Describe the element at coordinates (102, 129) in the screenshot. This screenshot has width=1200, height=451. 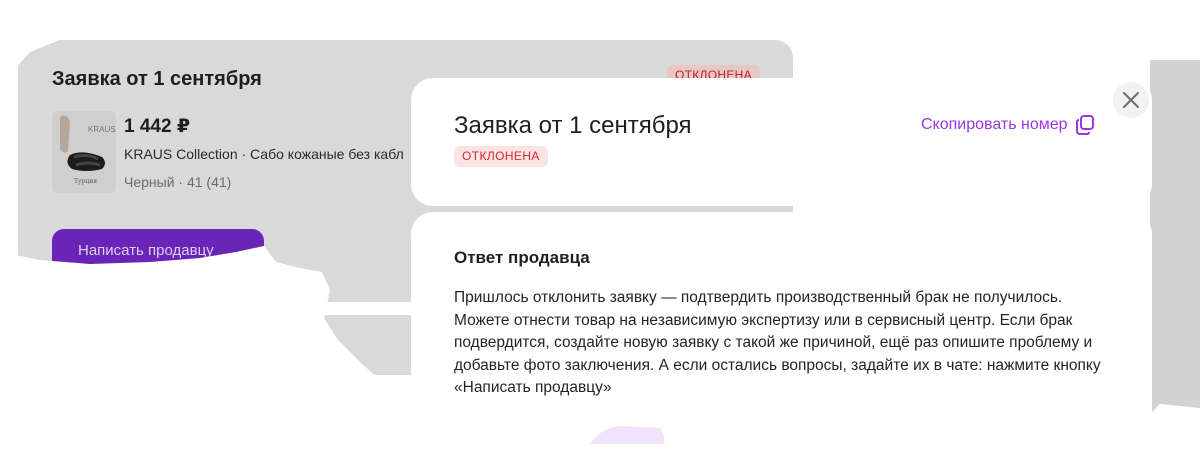
I see `thumb-brand: KRAUS` at that location.